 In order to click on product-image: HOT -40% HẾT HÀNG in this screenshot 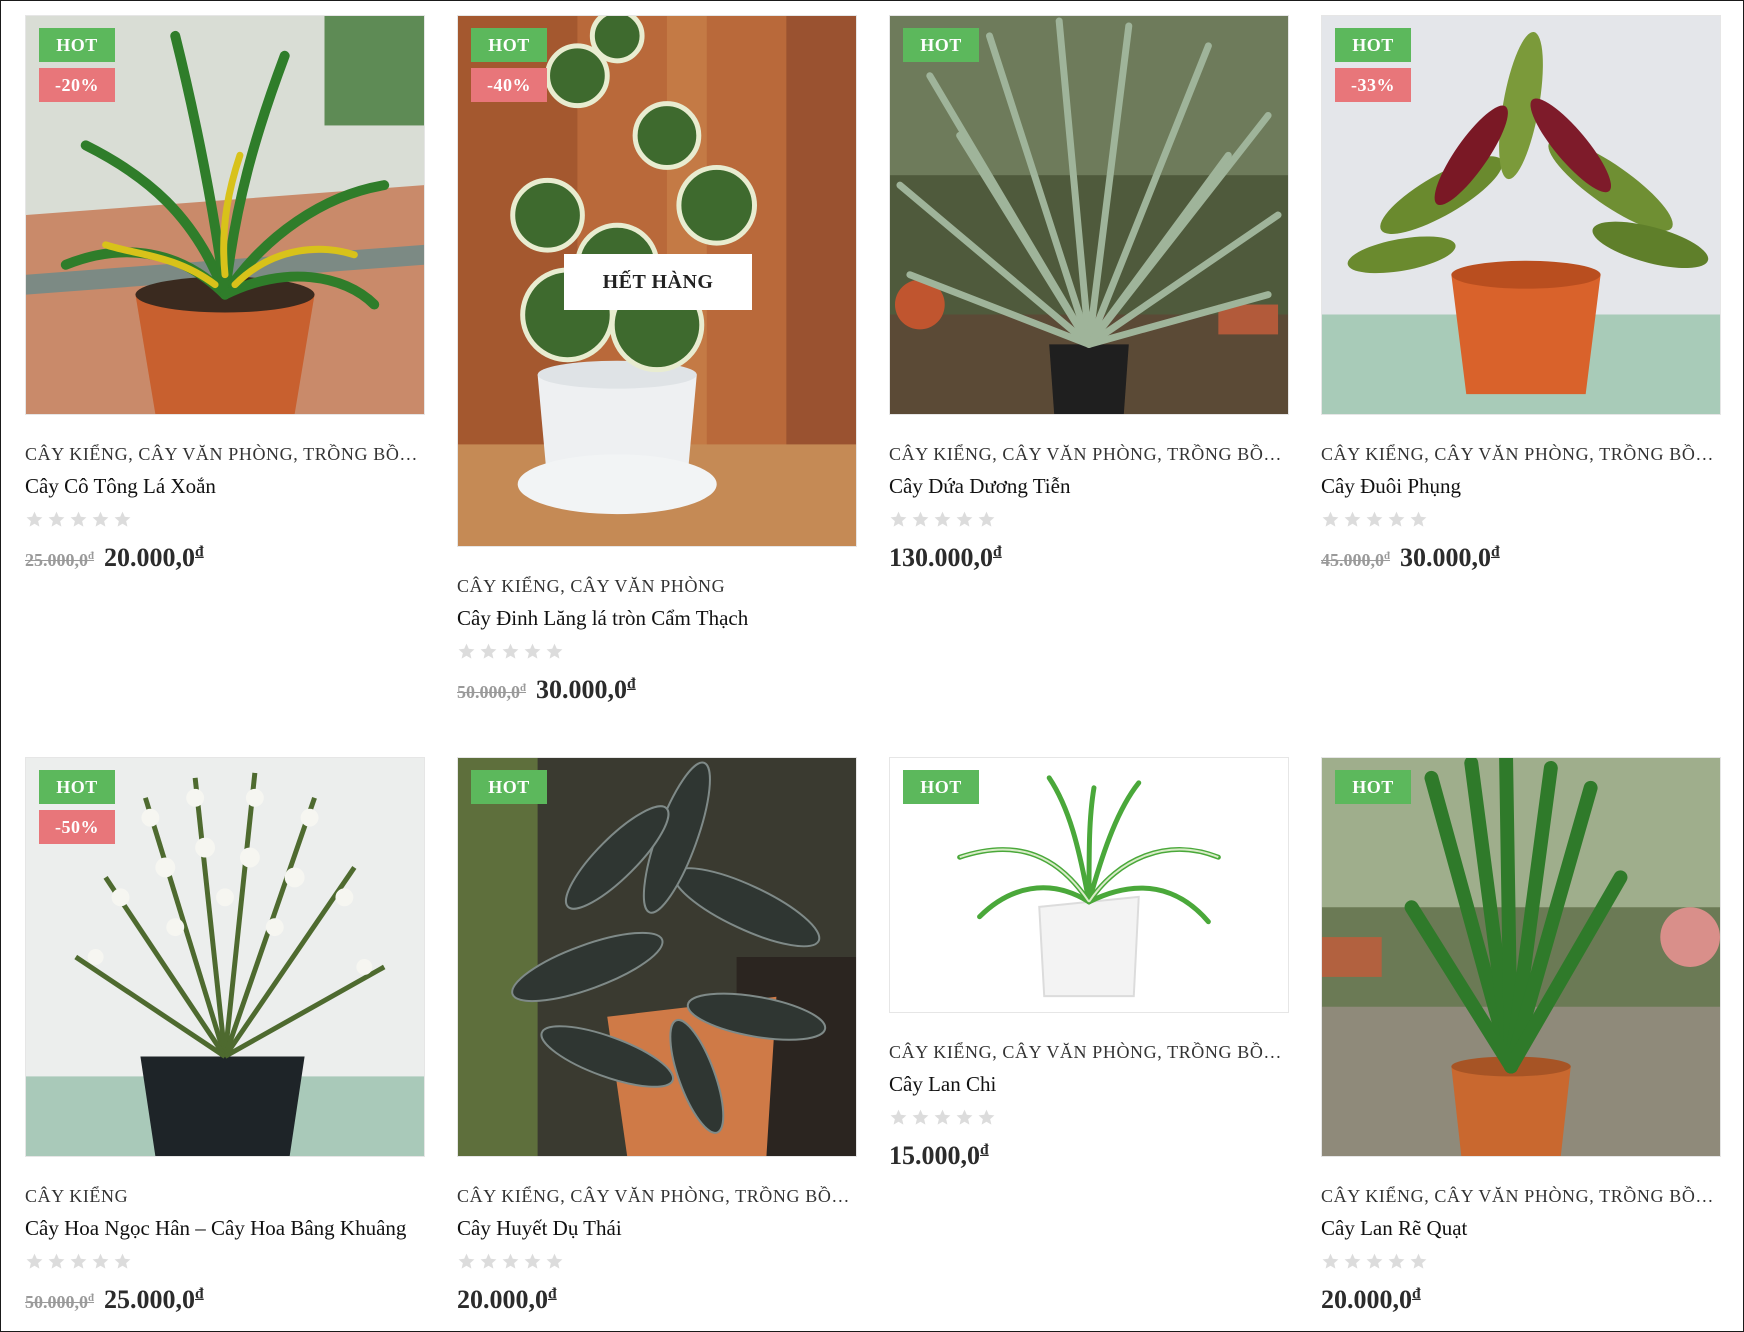, I will do `click(657, 281)`.